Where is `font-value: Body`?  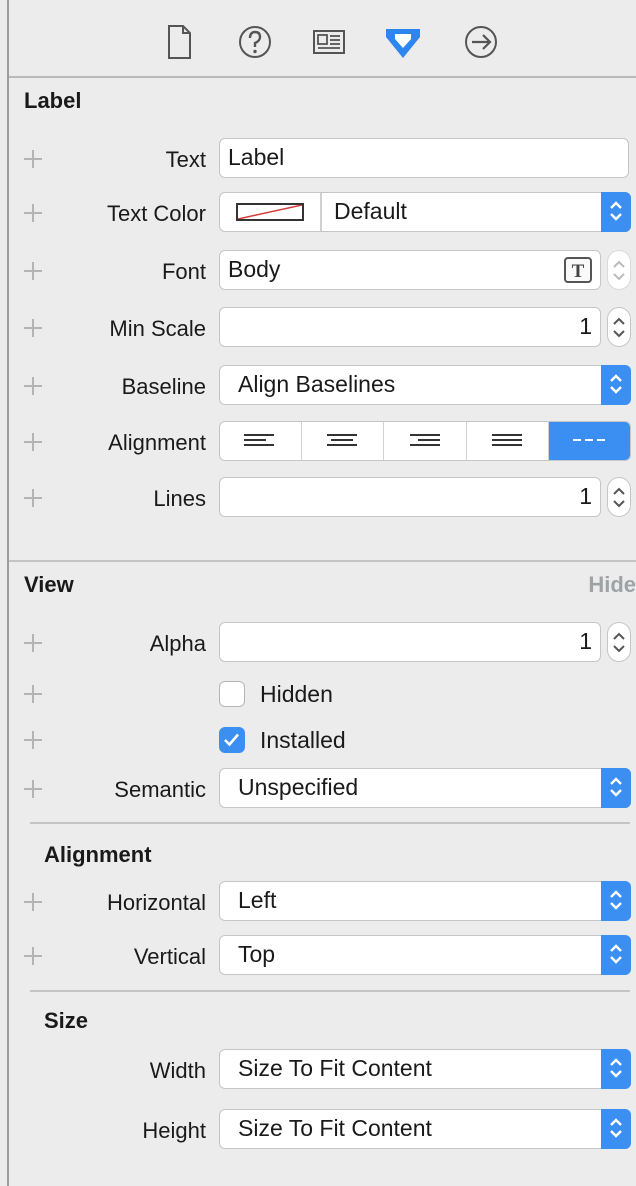
font-value: Body is located at coordinates (254, 269).